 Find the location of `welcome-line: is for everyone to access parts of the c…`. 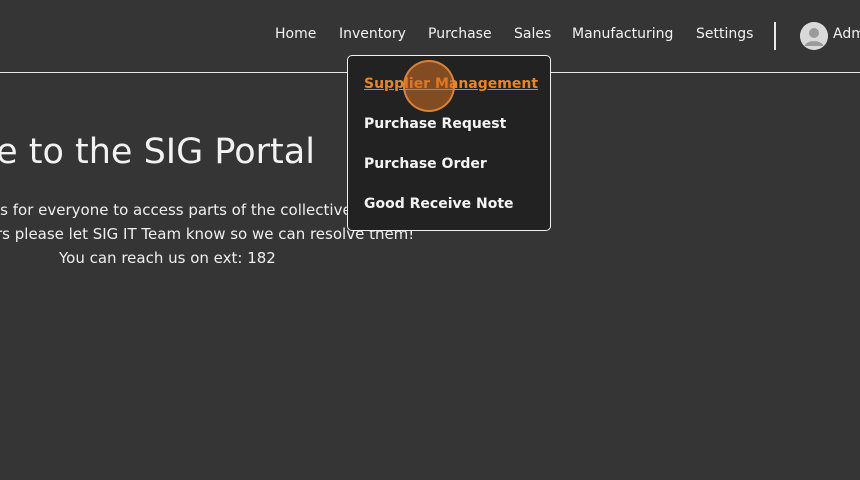

welcome-line: is for everyone to access parts of the c… is located at coordinates (176, 210).